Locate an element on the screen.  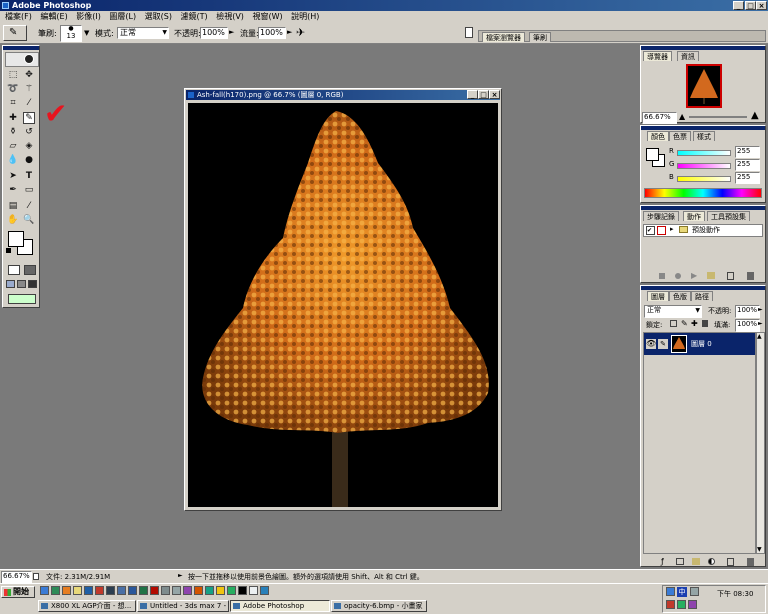
minimize-button: _ is located at coordinates (738, 5).